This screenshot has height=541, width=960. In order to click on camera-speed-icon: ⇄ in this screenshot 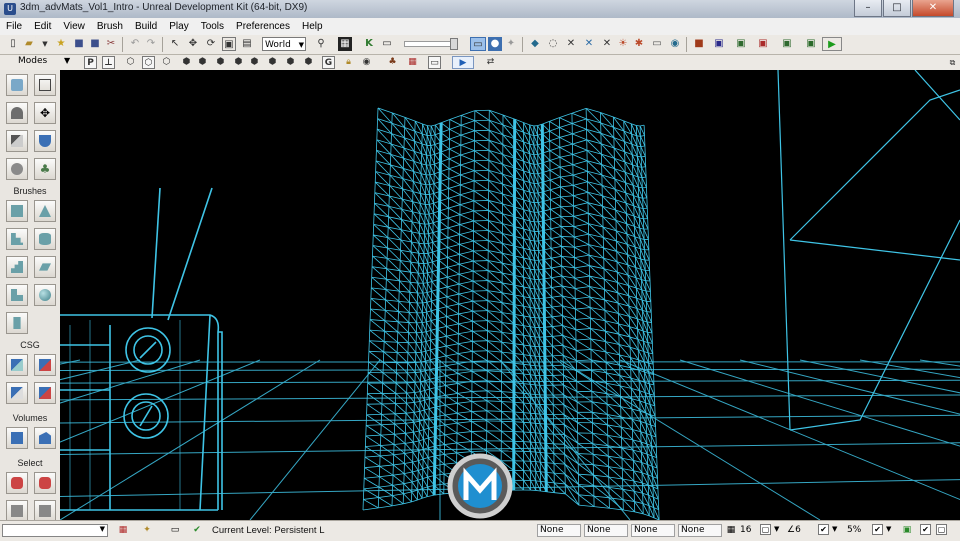, I will do `click(490, 62)`.